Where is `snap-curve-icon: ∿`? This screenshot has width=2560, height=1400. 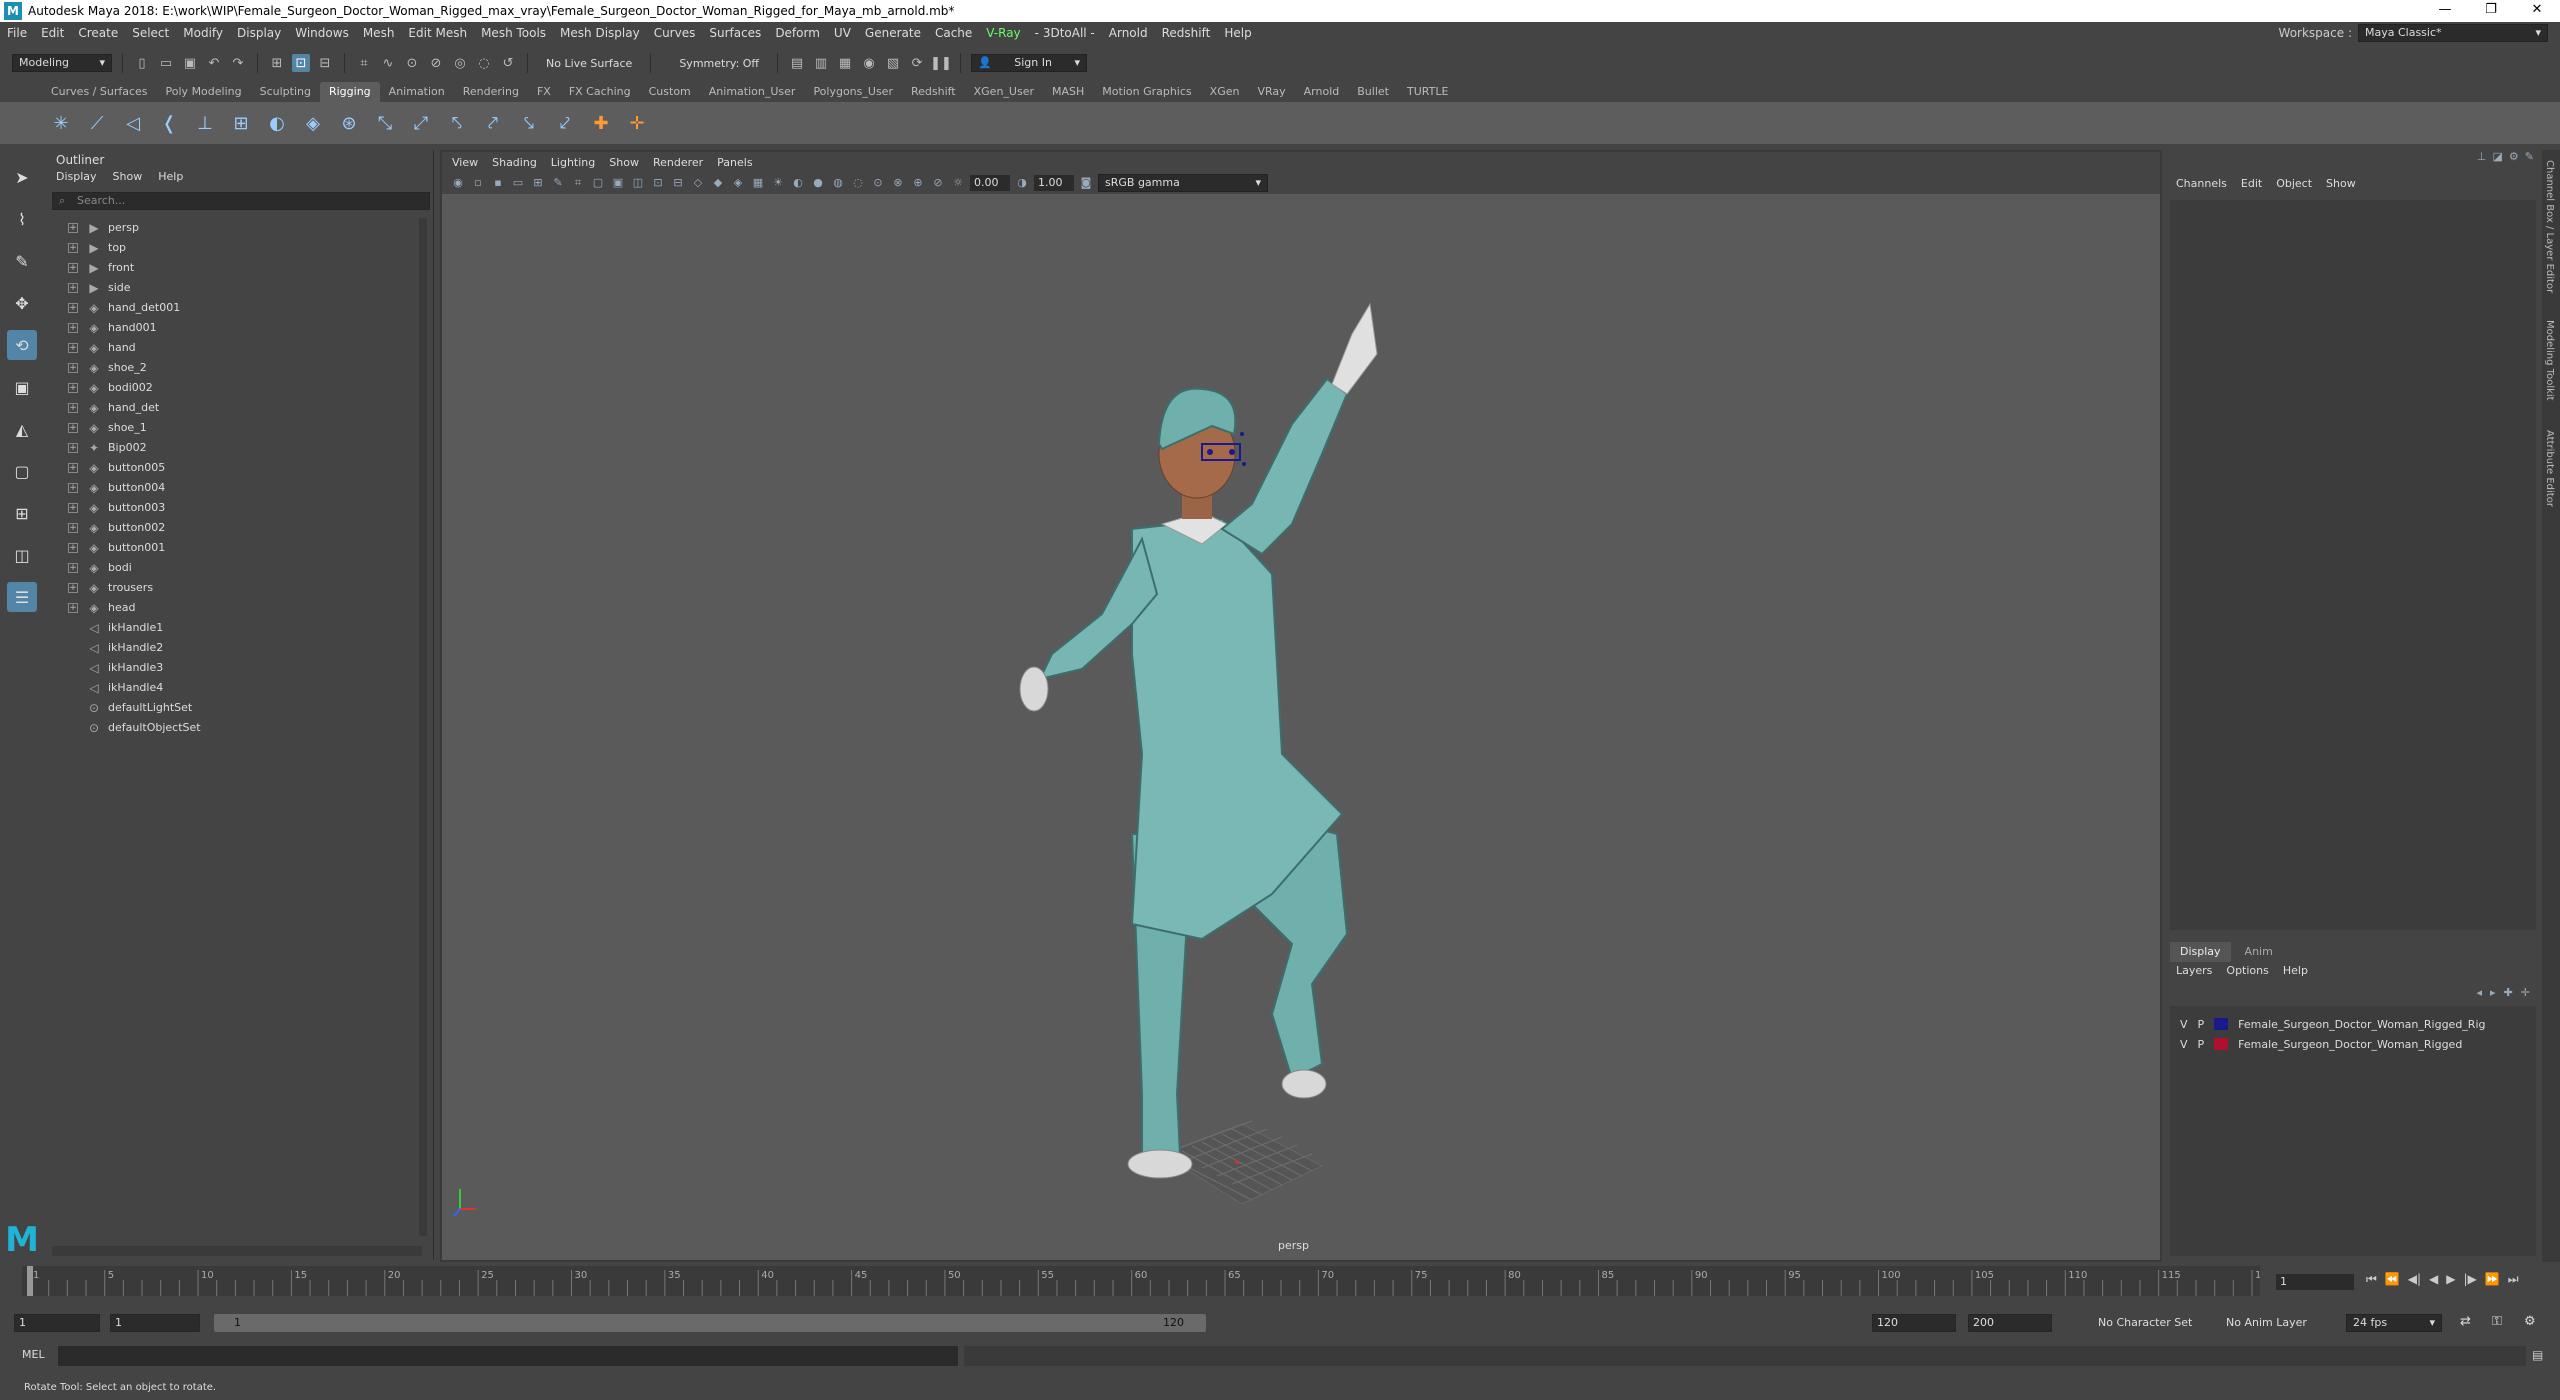
snap-curve-icon: ∿ is located at coordinates (388, 63).